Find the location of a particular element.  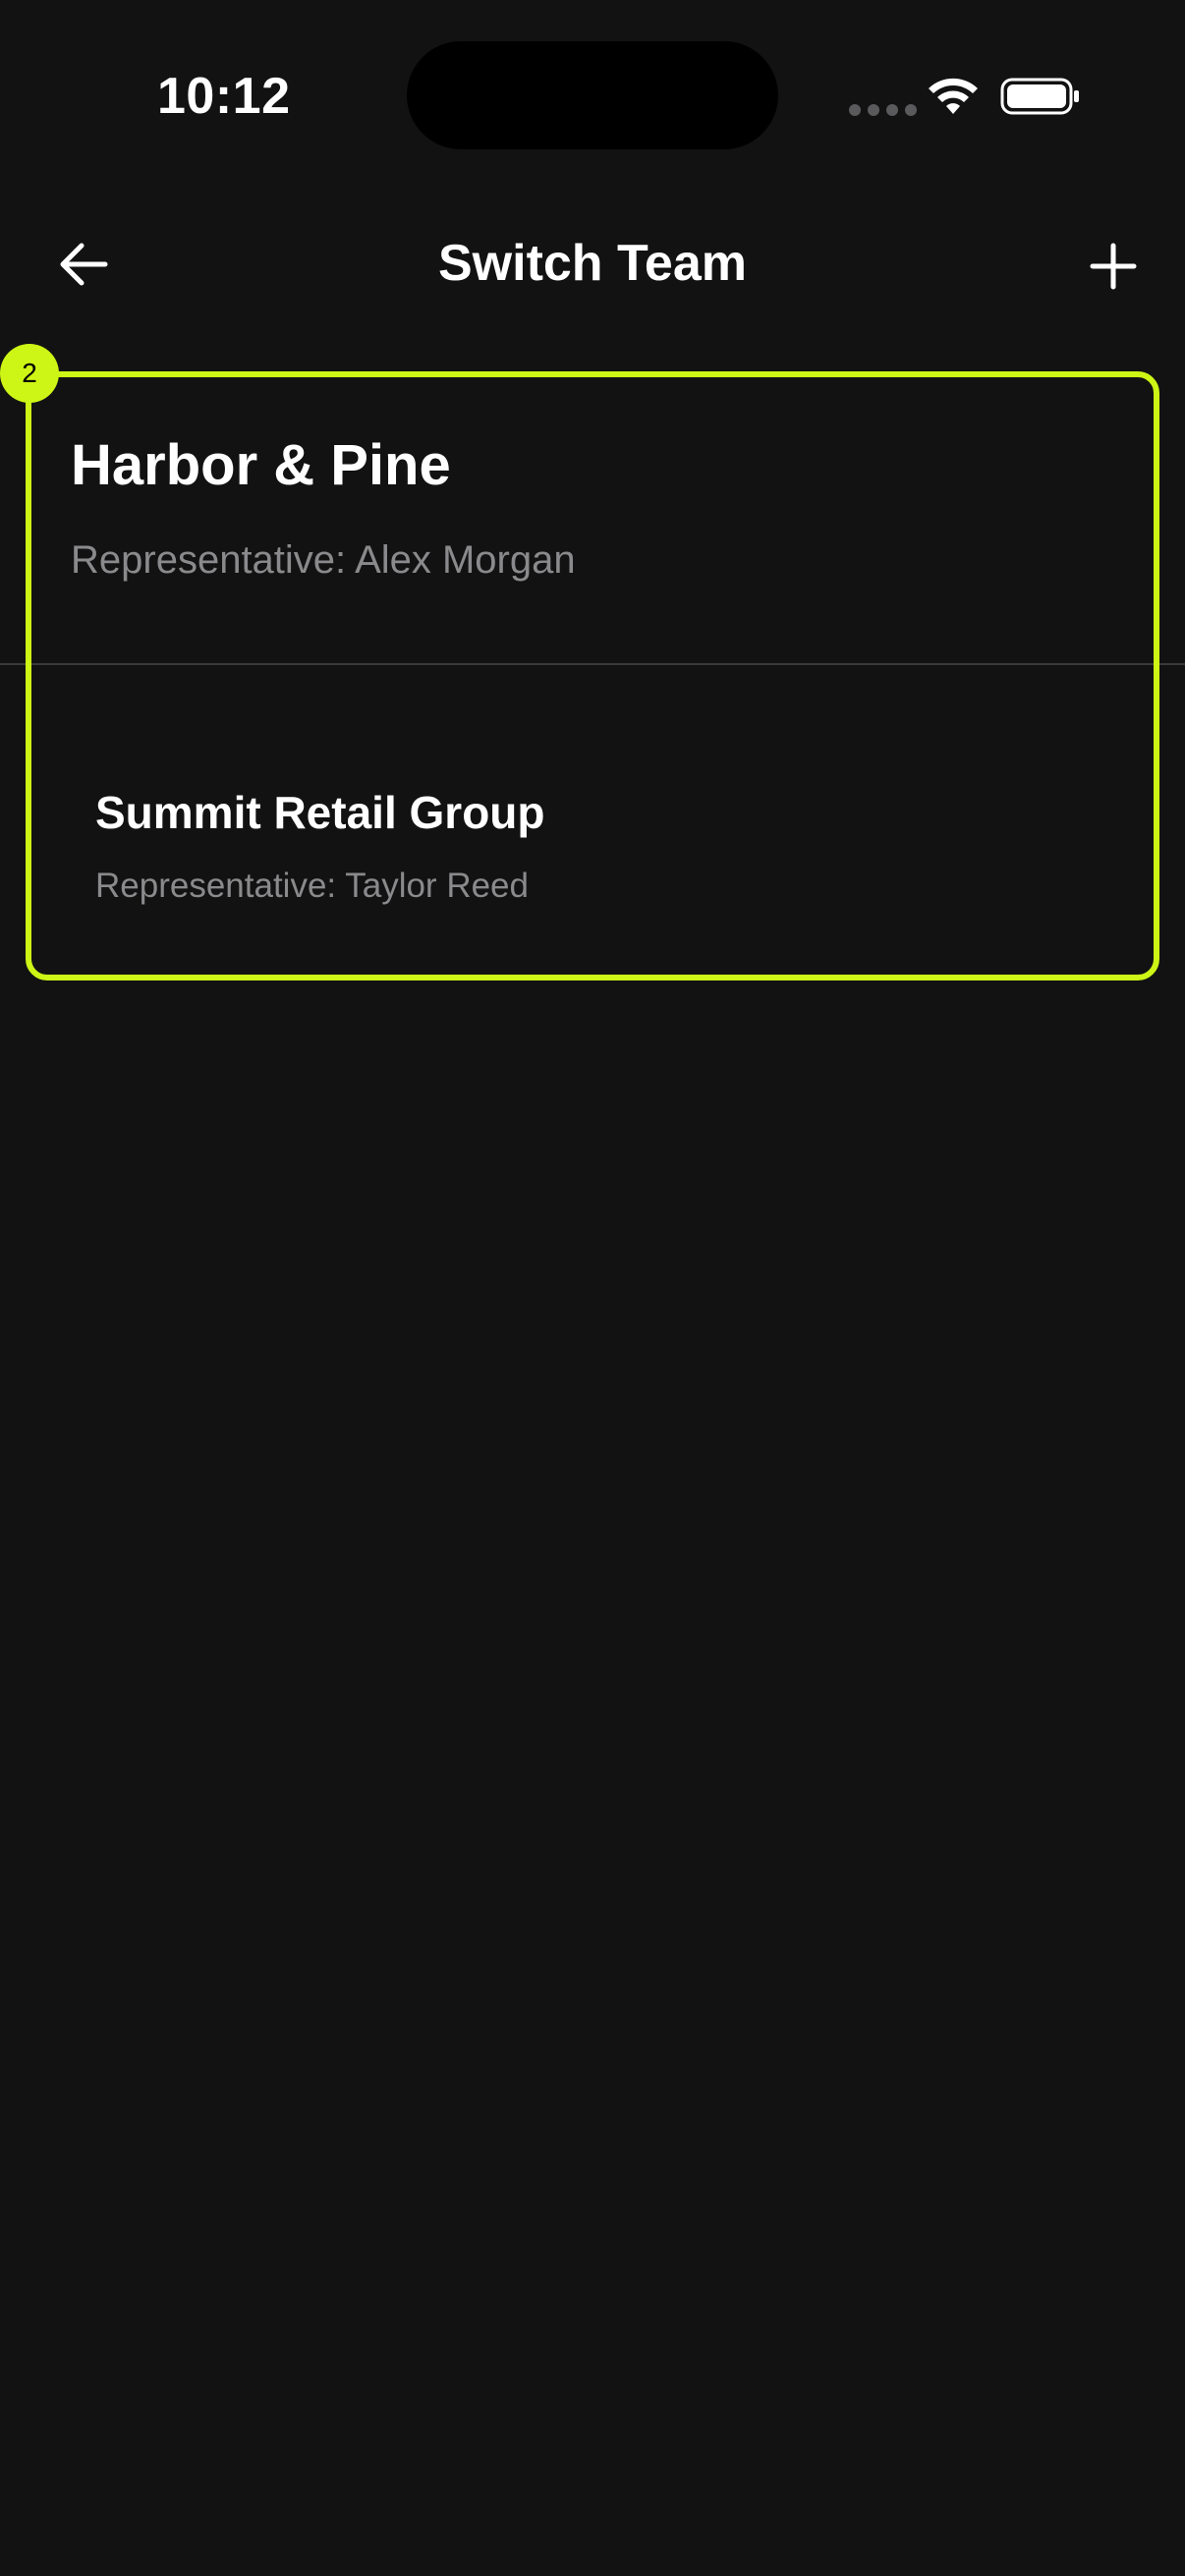

dynamic-island is located at coordinates (592, 95).